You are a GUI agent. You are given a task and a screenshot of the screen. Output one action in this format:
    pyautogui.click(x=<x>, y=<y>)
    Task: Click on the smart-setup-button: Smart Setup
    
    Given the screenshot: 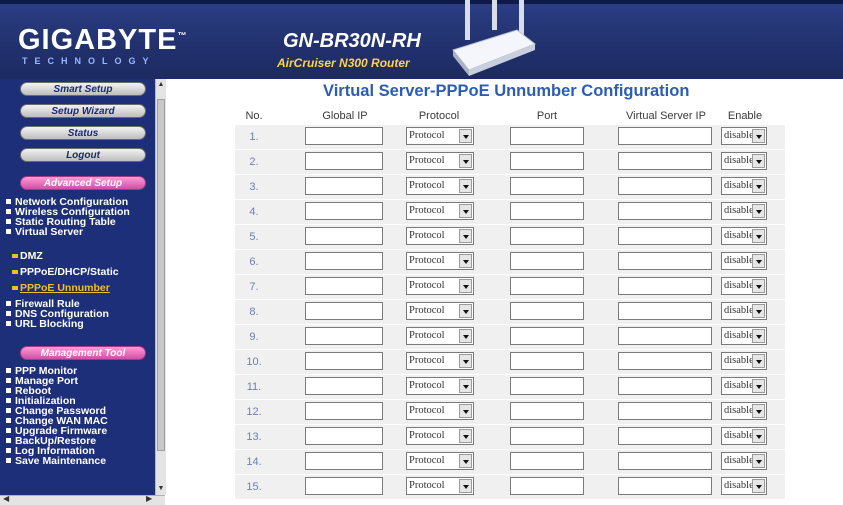 What is the action you would take?
    pyautogui.click(x=83, y=89)
    